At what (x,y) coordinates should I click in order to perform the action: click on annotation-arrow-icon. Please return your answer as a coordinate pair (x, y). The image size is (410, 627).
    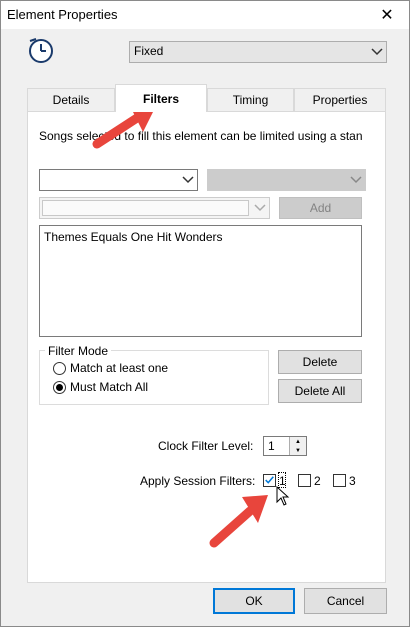
    Looking at the image, I should click on (238, 521).